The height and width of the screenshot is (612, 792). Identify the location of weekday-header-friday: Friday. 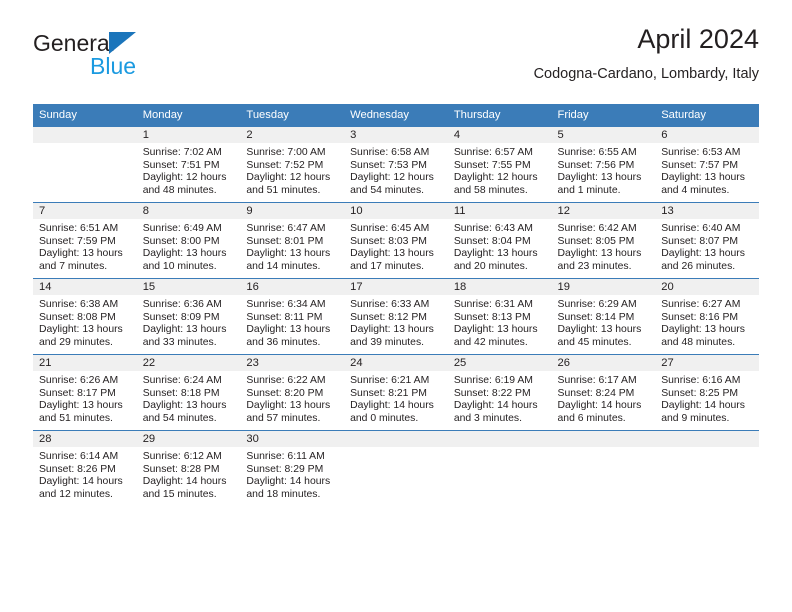
(603, 115).